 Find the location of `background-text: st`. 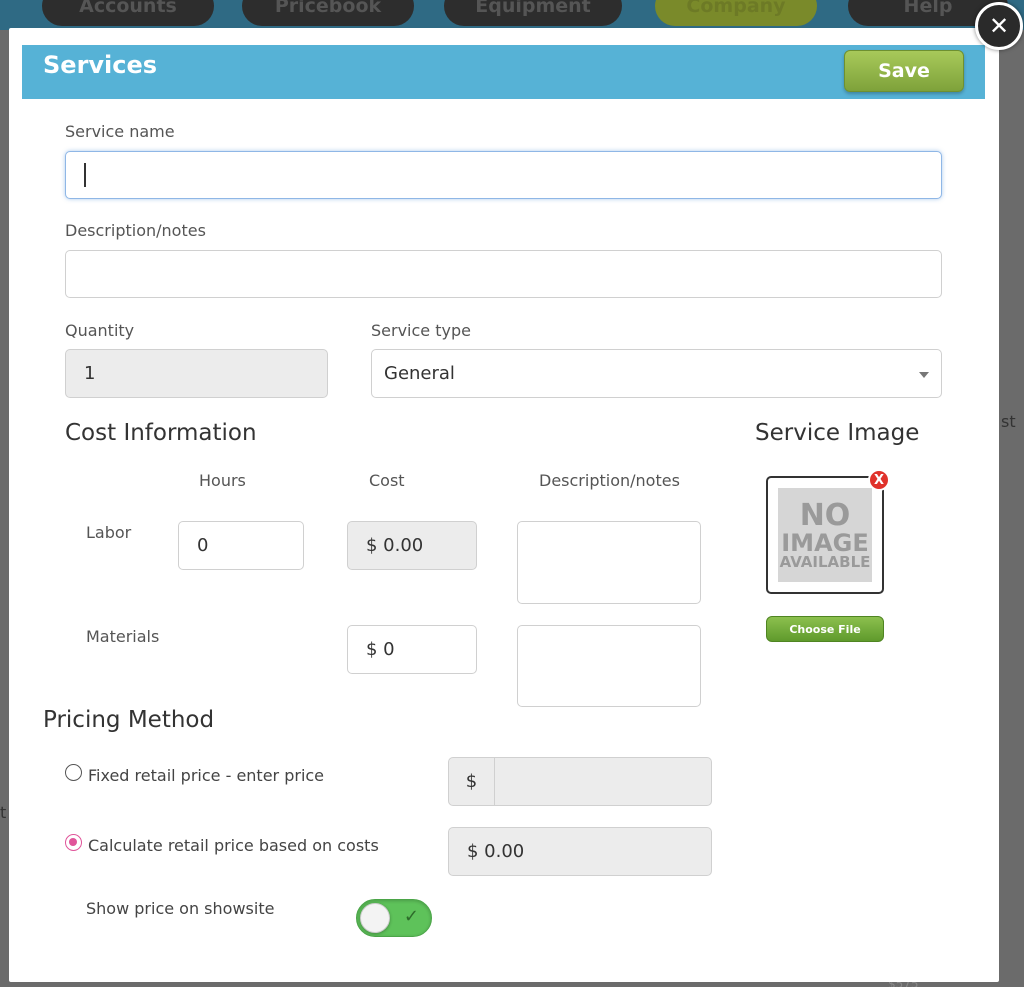

background-text: st is located at coordinates (1008, 421).